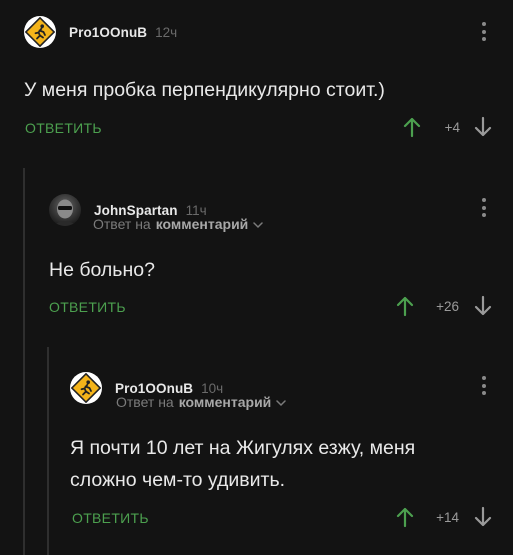 The image size is (513, 555). I want to click on rating-count: +14, so click(447, 517).